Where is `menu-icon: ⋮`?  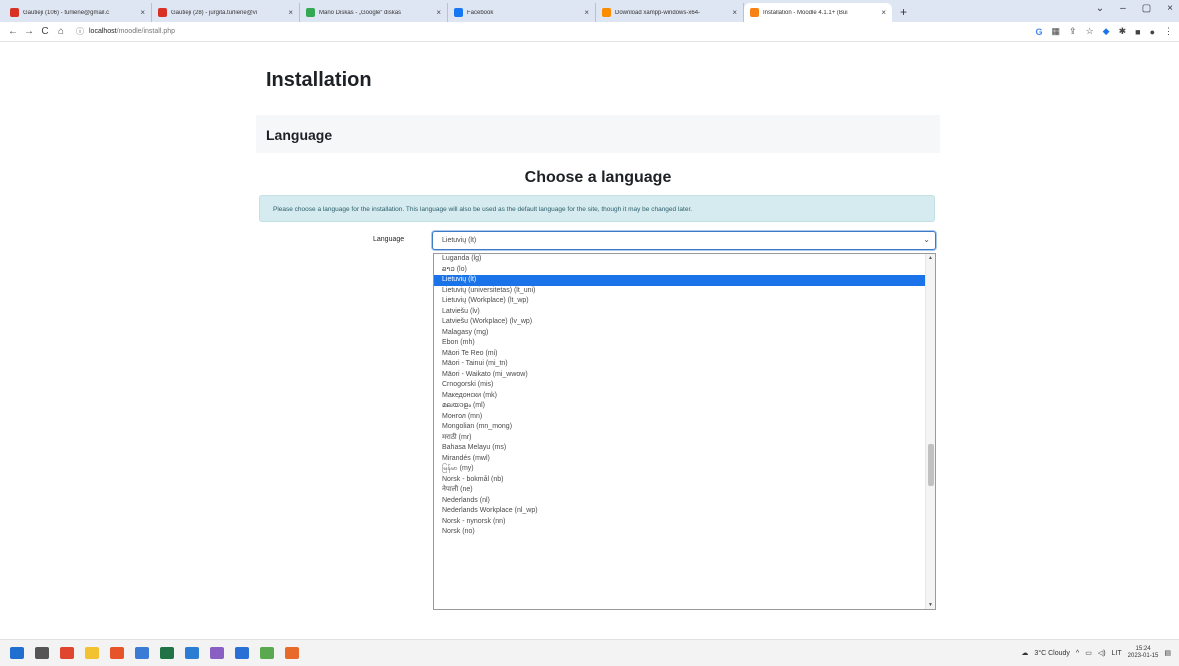 menu-icon: ⋮ is located at coordinates (1168, 31).